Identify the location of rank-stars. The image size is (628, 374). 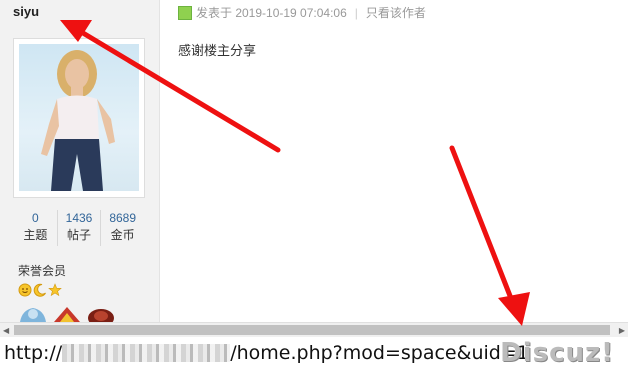
(40, 290).